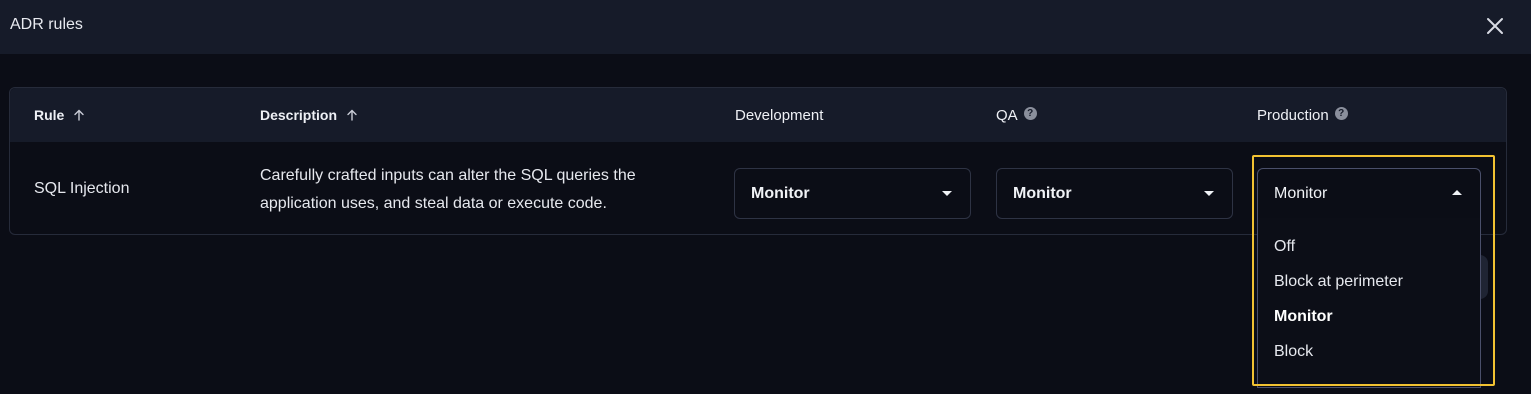 This screenshot has width=1531, height=394. Describe the element at coordinates (1007, 115) in the screenshot. I see `column-label-qa: QA` at that location.